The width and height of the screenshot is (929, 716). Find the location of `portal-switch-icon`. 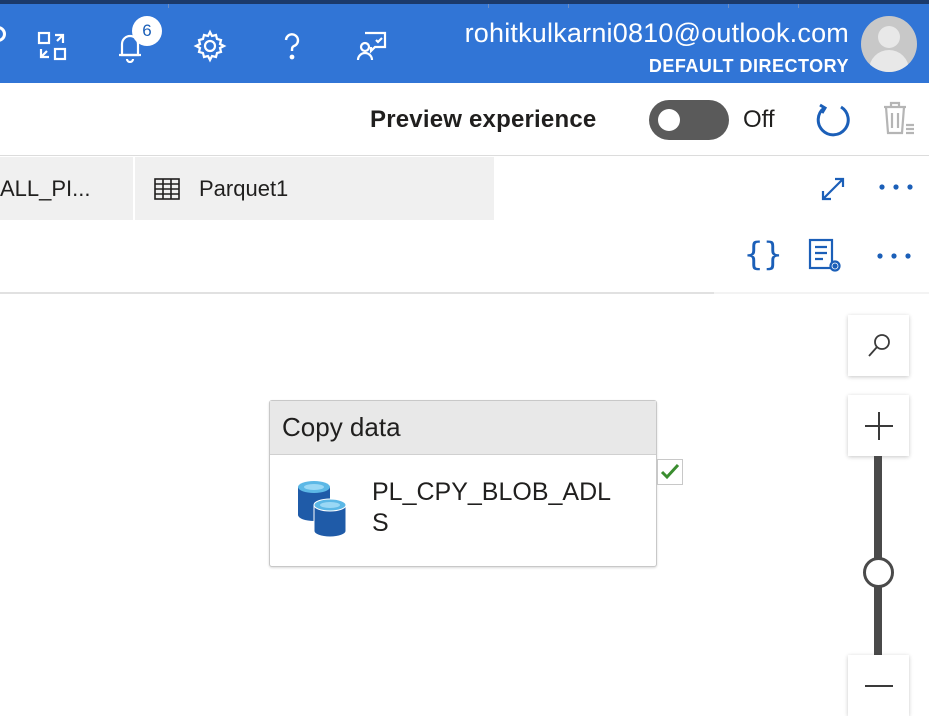

portal-switch-icon is located at coordinates (52, 46).